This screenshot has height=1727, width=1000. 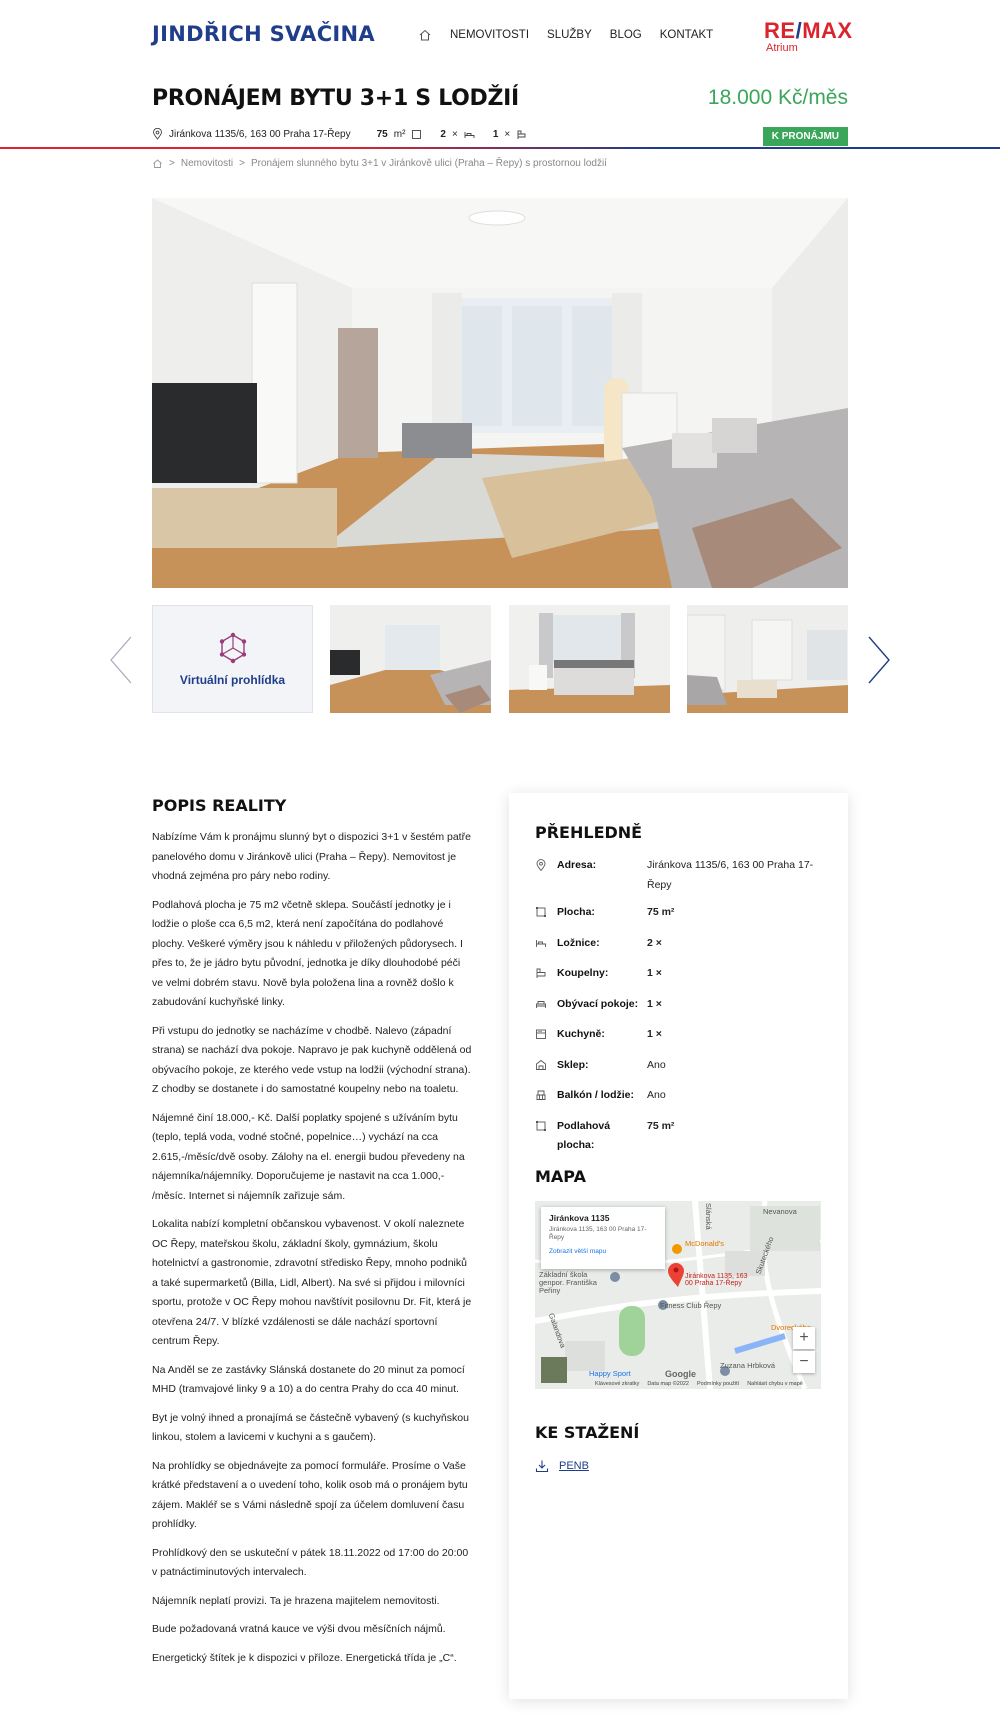 I want to click on overview-row-kitchens: Kuchyně: 1 ×, so click(x=680, y=1036).